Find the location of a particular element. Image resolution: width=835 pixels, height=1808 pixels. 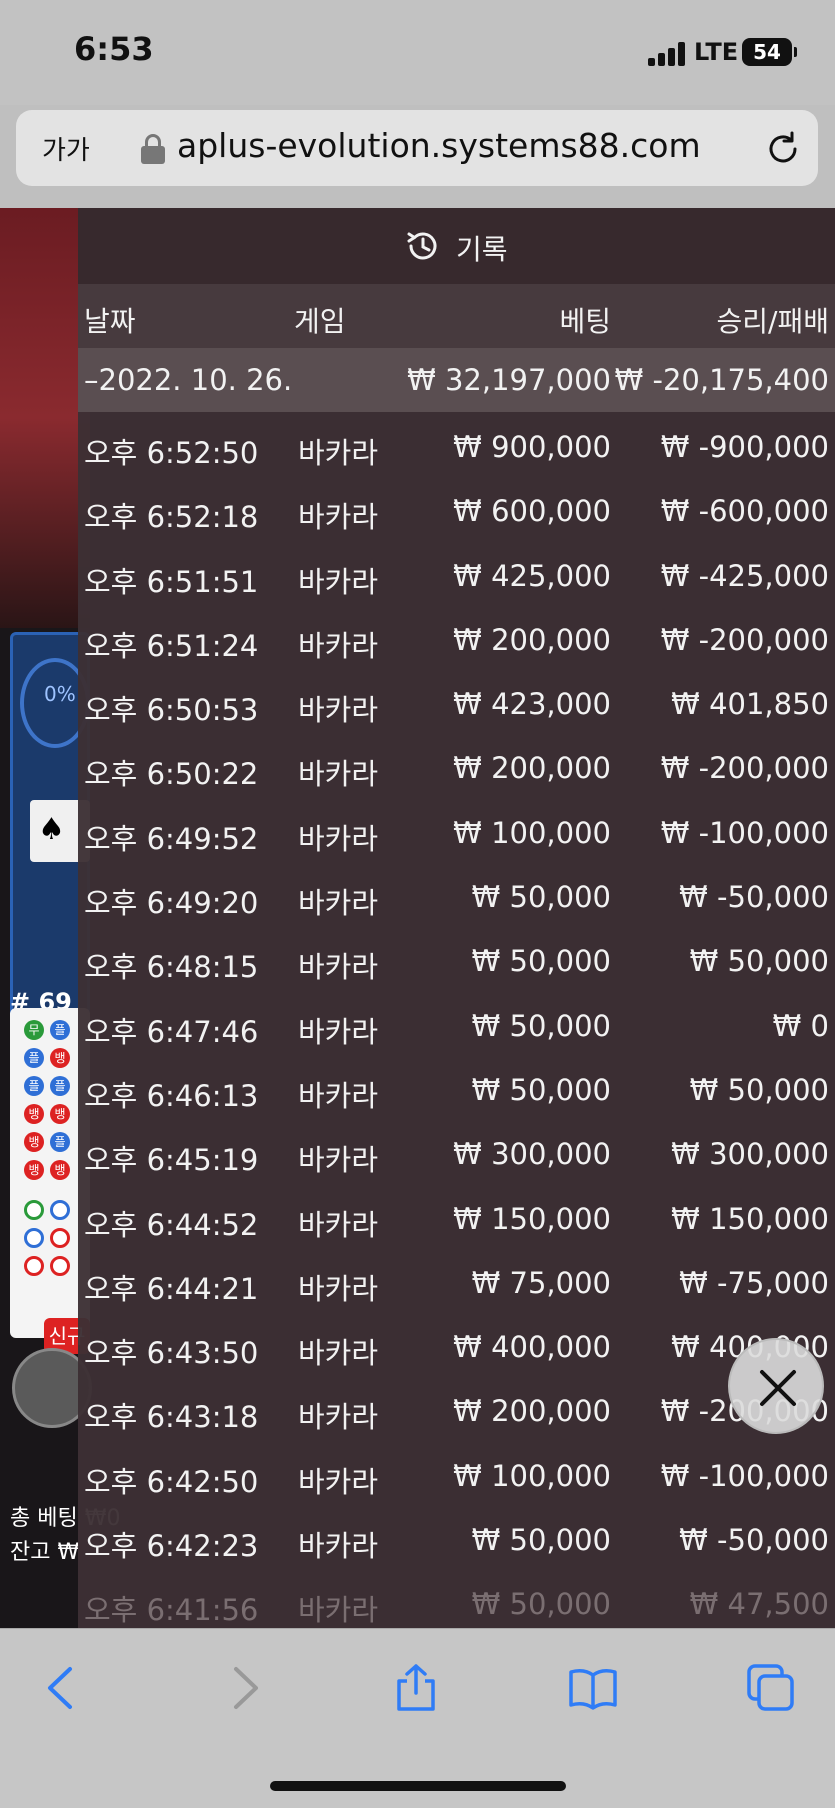

history-row: 오후 6:48:15 바카라 ₩ 50,000 ₩ 50,000 is located at coordinates (456, 958).